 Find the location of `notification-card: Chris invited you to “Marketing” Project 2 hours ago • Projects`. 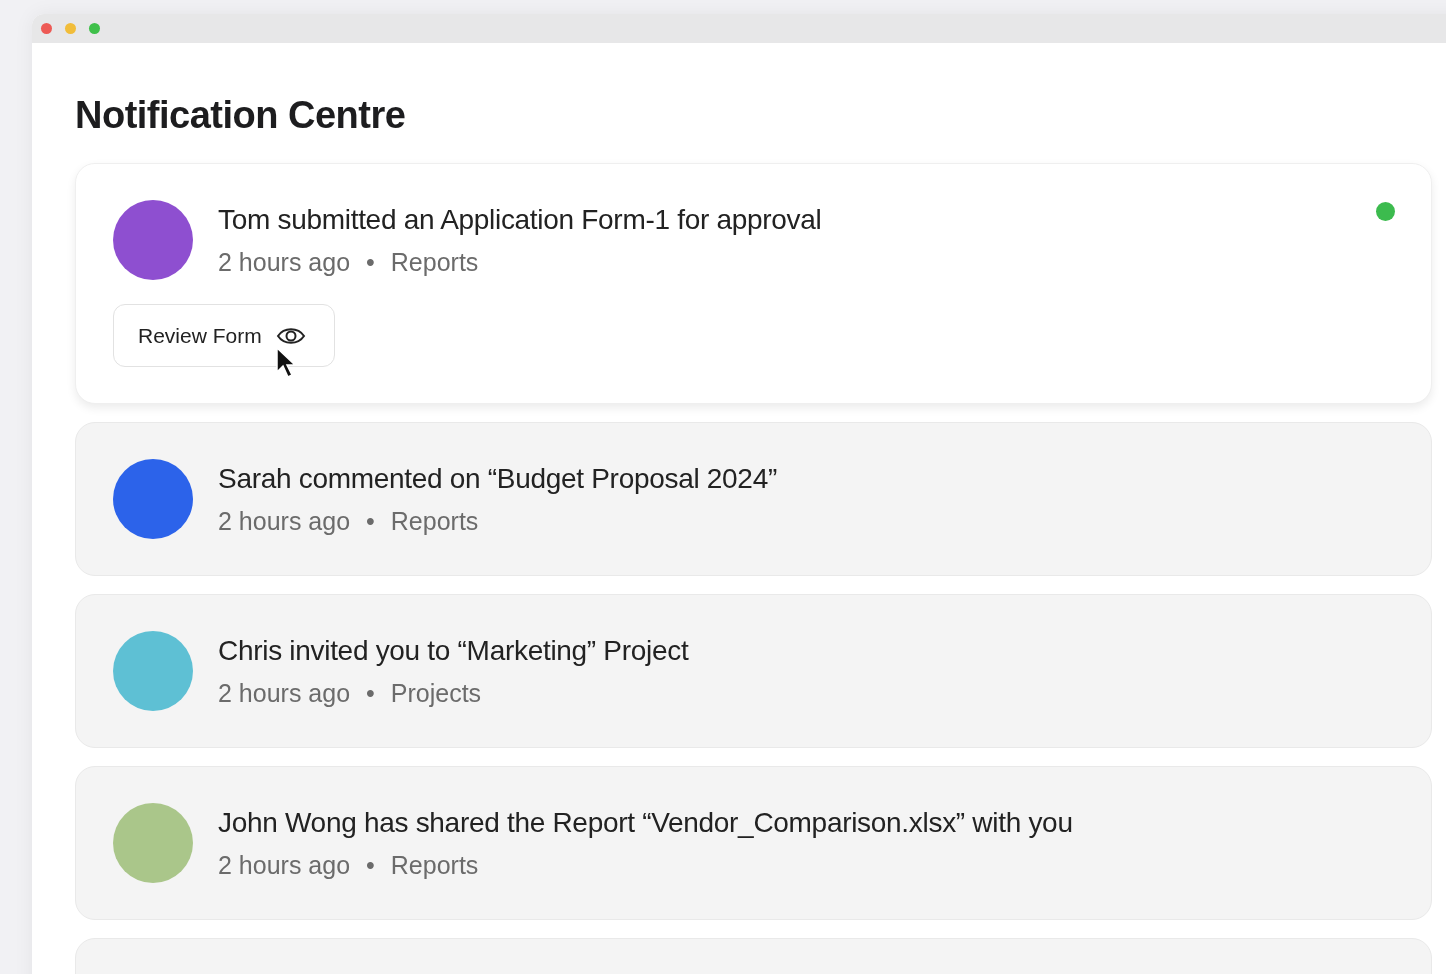

notification-card: Chris invited you to “Marketing” Project 2 hours ago • Projects is located at coordinates (753, 671).